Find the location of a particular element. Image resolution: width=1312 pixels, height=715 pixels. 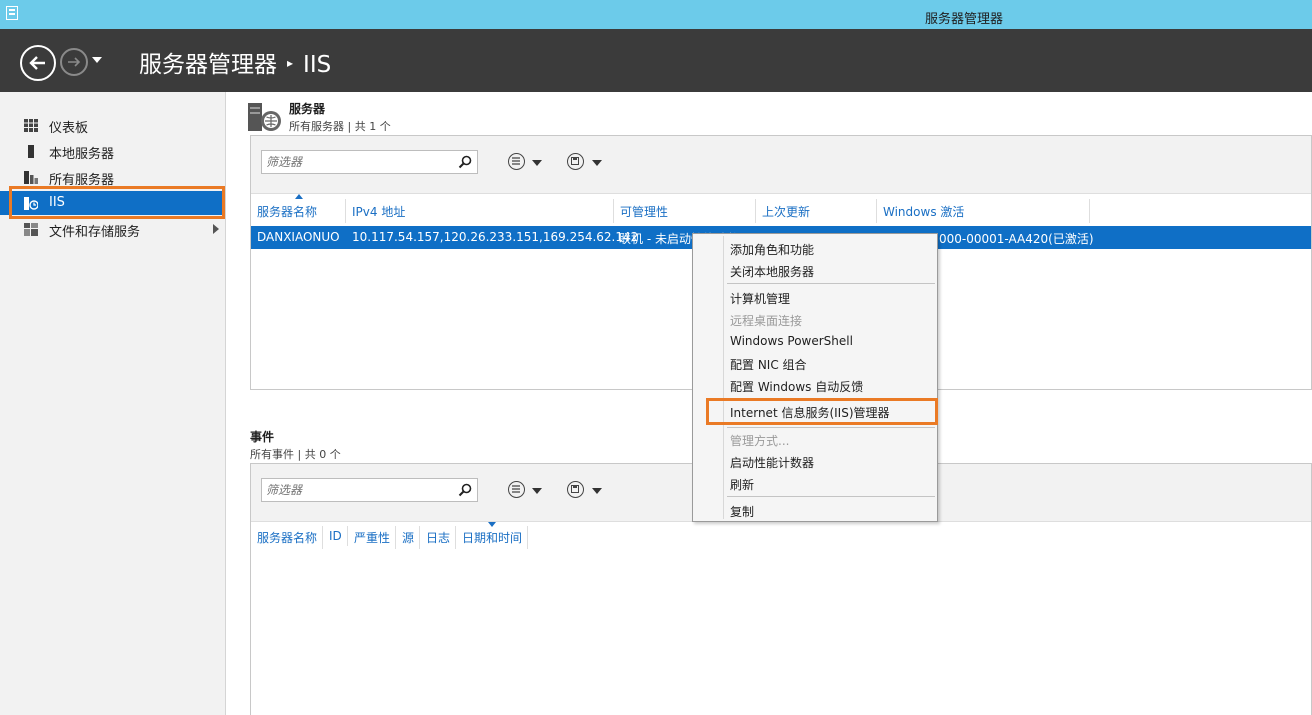

menu-item-shutdown-local-server: 关闭本地服务器 is located at coordinates (772, 271).